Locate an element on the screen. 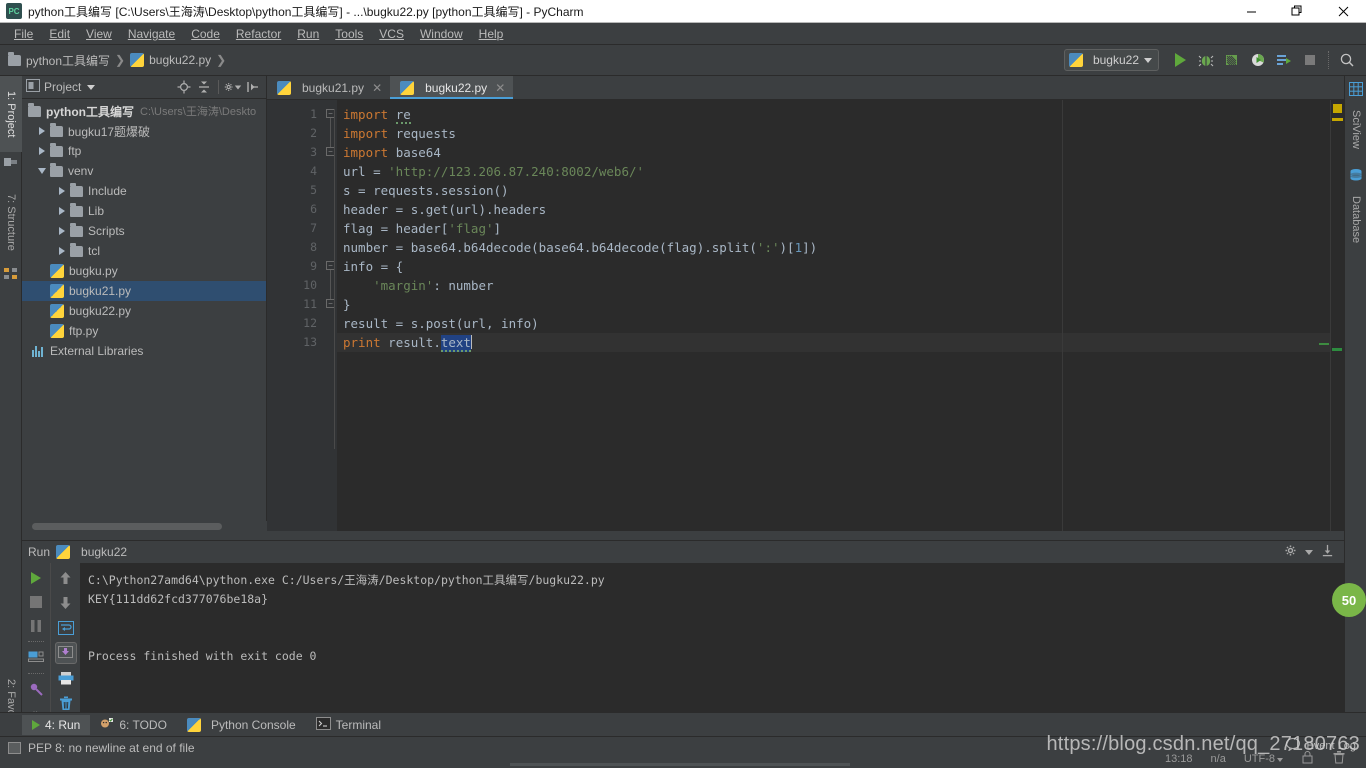 The width and height of the screenshot is (1366, 768). tree-row-tcl: tcl is located at coordinates (144, 251).